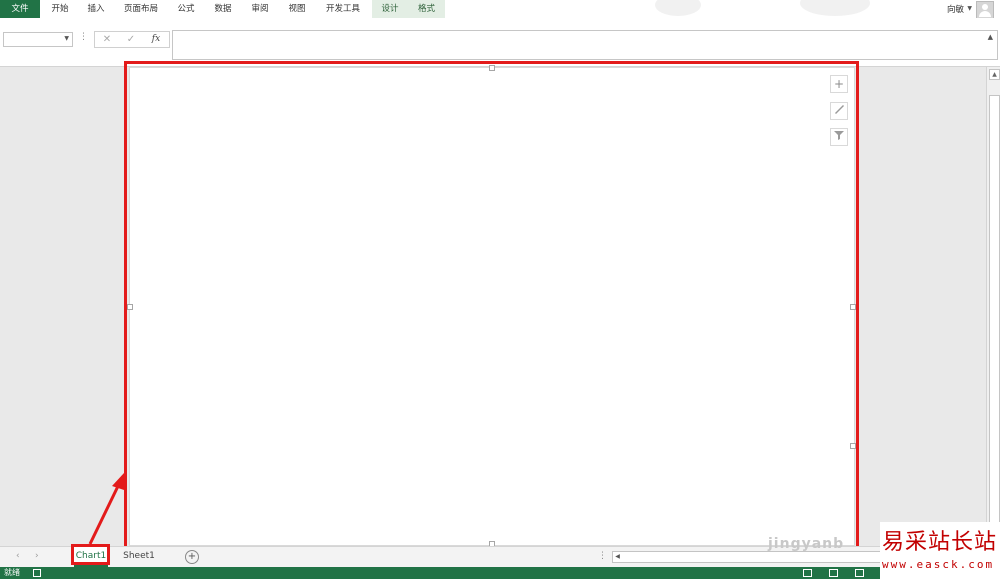 Image resolution: width=1000 pixels, height=579 pixels. Describe the element at coordinates (859, 573) in the screenshot. I see `page-break-view-icon` at that location.